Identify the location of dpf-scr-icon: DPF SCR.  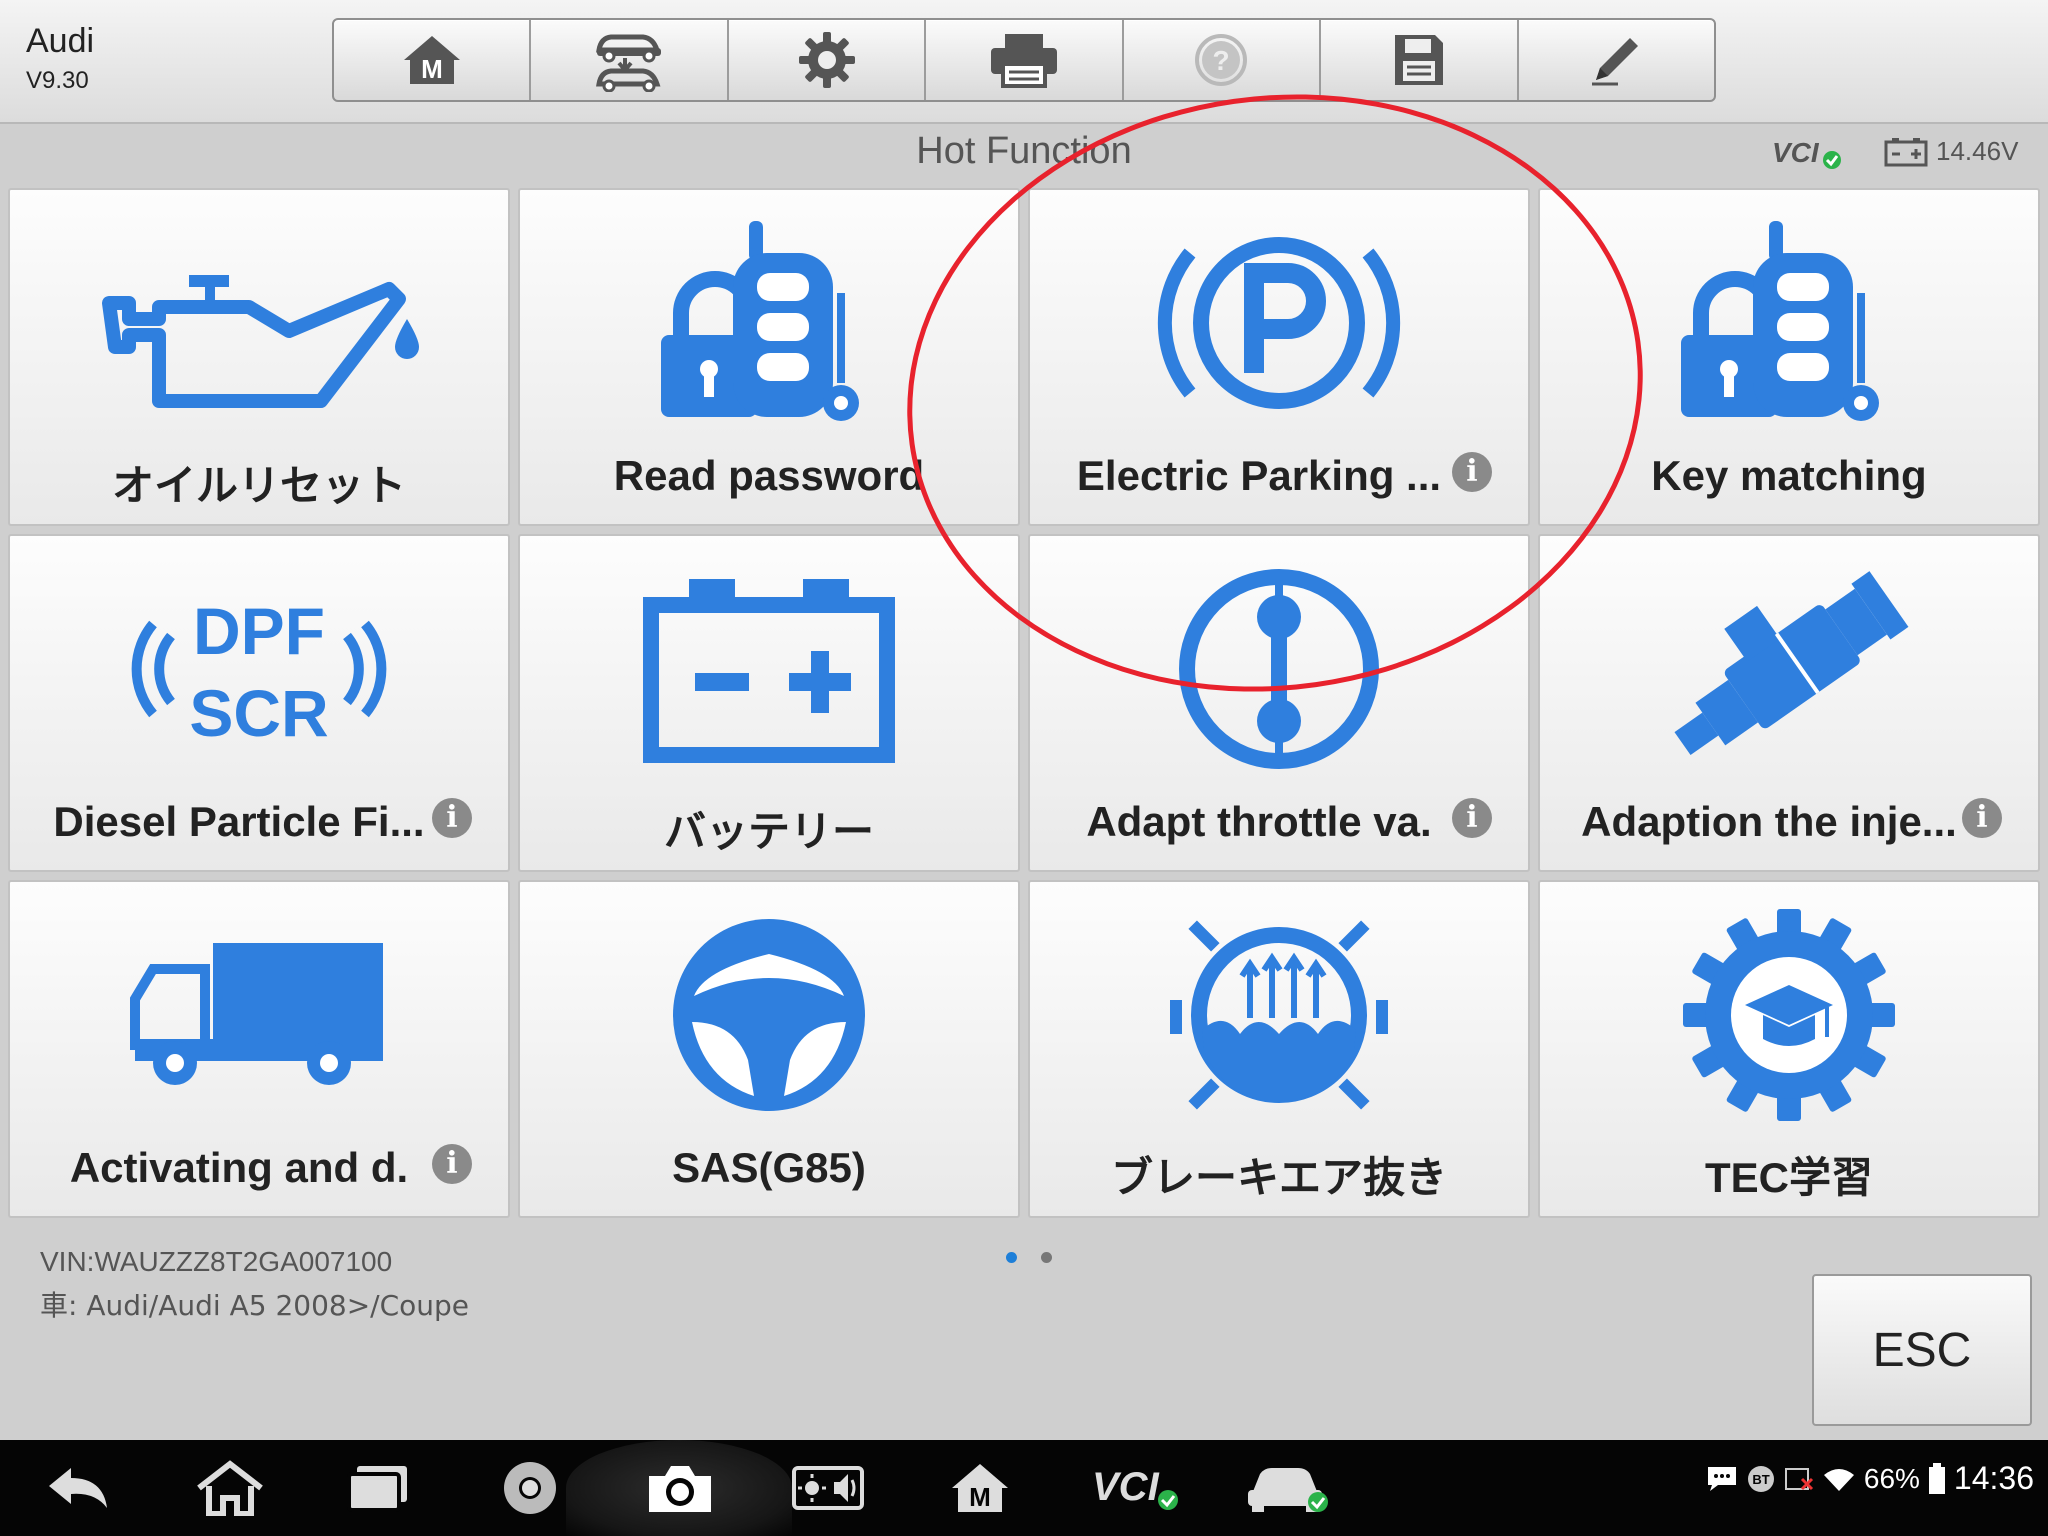
(259, 672).